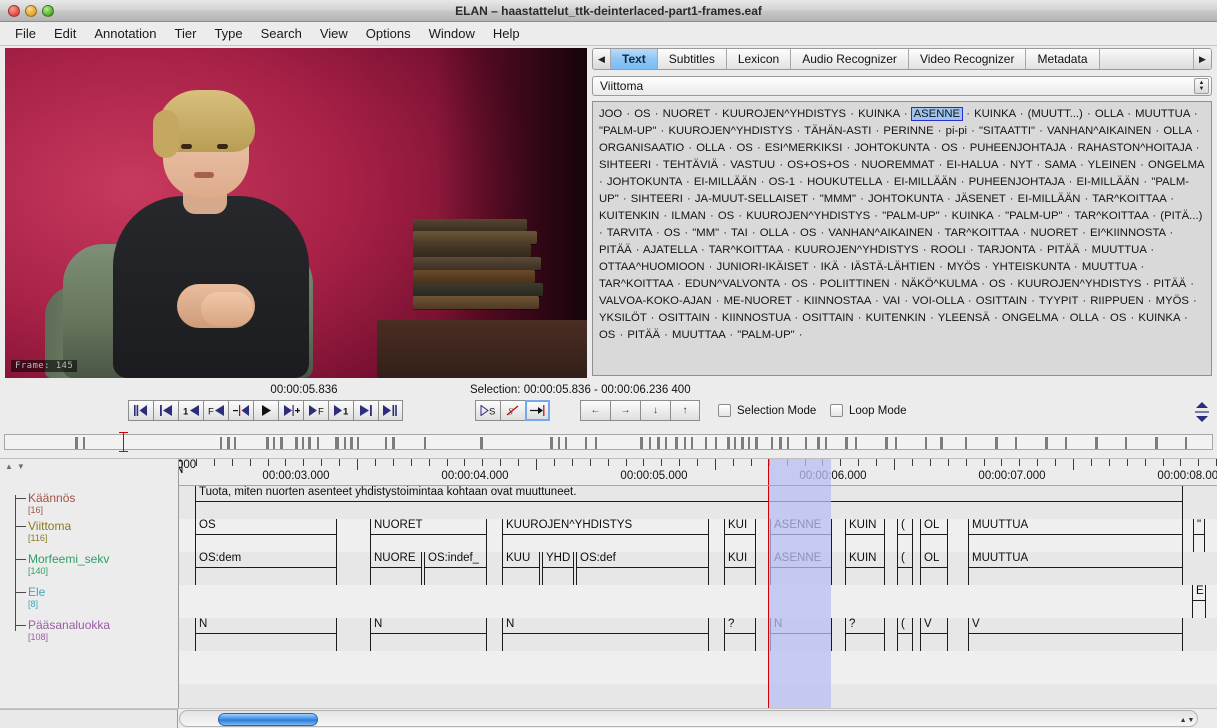 This screenshot has width=1217, height=728. I want to click on annotation-block: OS, so click(266, 535).